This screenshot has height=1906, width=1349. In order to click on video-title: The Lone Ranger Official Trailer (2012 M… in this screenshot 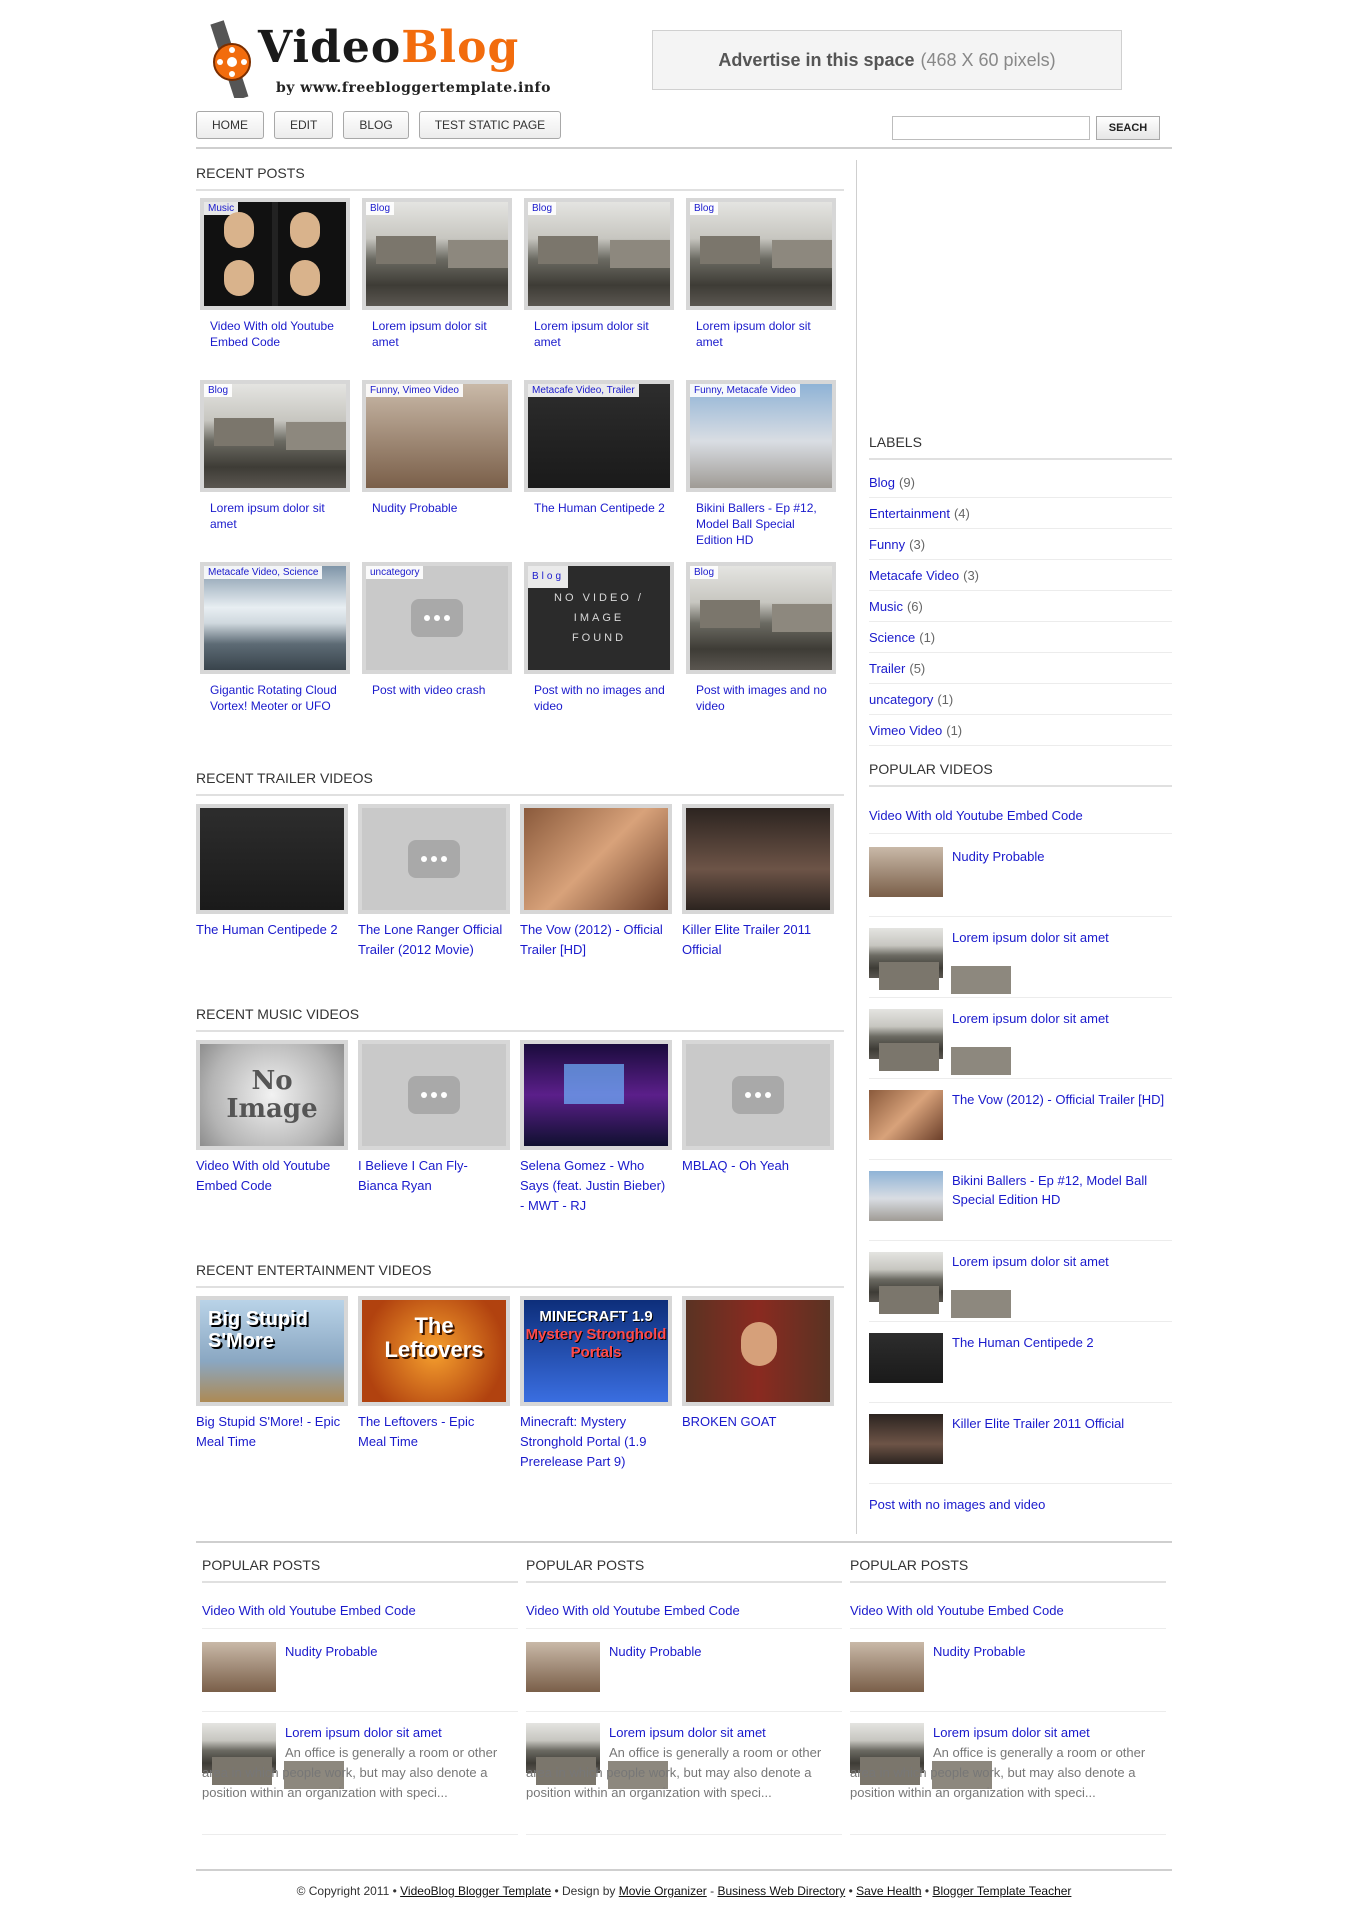, I will do `click(434, 940)`.